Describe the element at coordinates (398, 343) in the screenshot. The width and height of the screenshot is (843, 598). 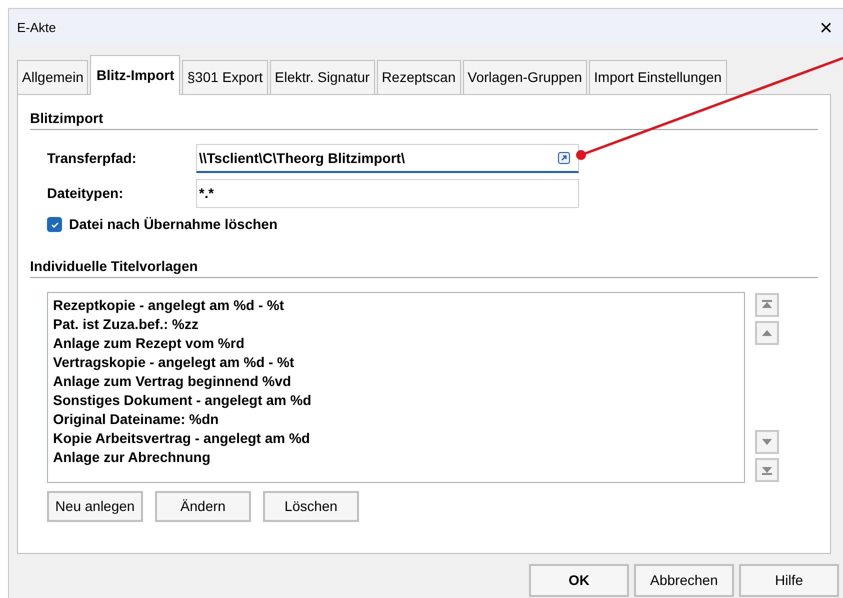
I see `list-item: Anlage zum Rezept vom %rd` at that location.